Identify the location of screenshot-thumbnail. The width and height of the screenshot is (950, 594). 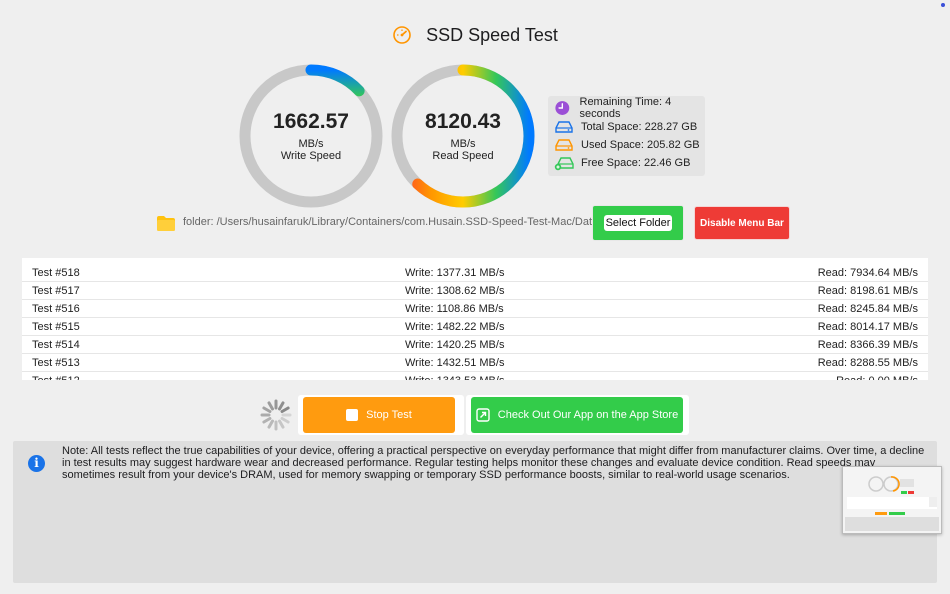
(892, 500).